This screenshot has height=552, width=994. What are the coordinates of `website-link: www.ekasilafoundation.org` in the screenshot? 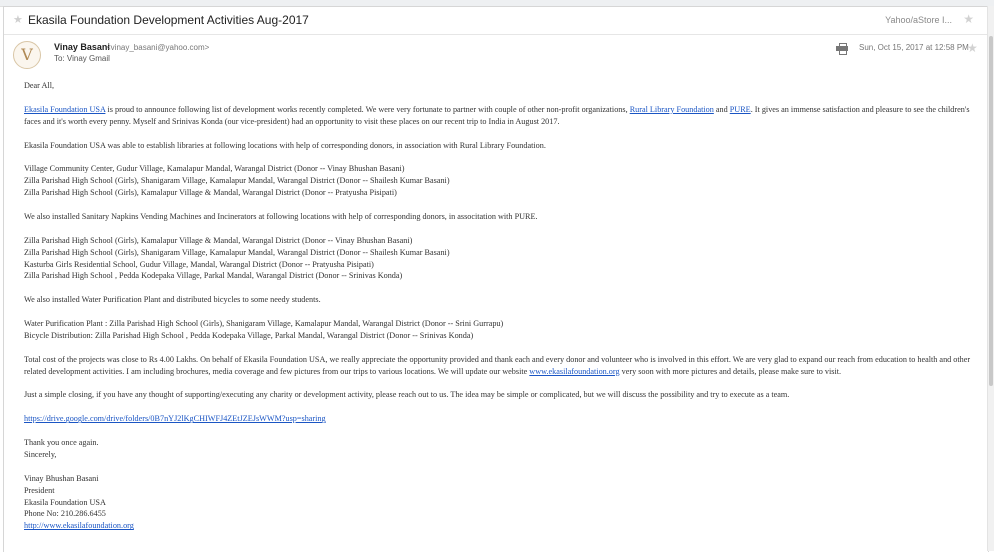 It's located at (574, 371).